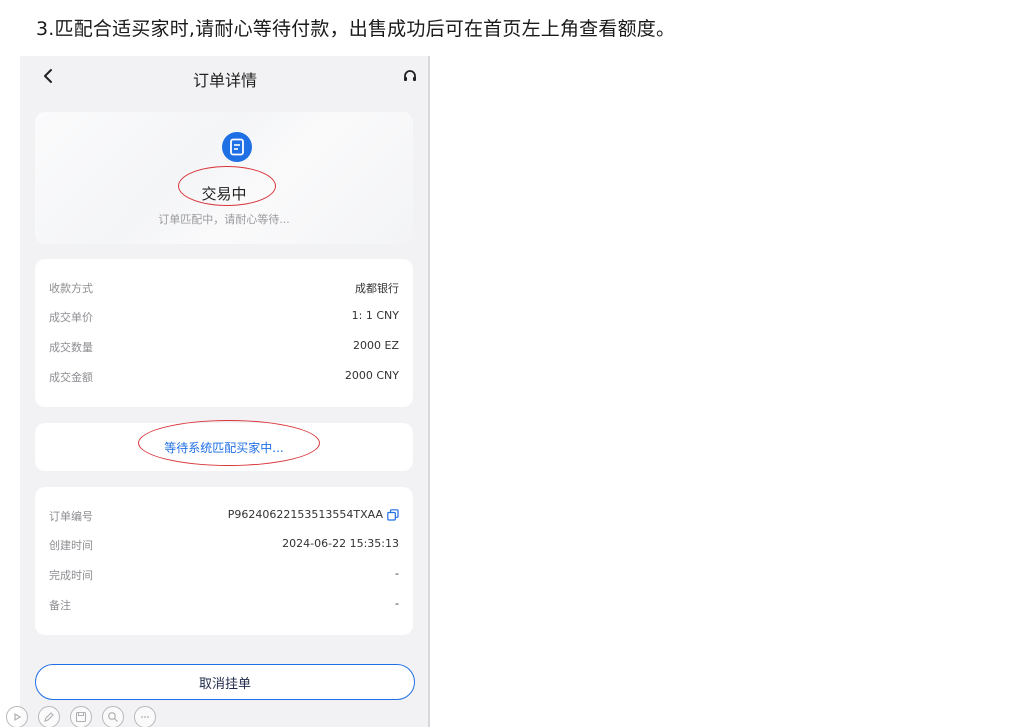 The image size is (1029, 727). What do you see at coordinates (397, 603) in the screenshot?
I see `remark-value: -` at bounding box center [397, 603].